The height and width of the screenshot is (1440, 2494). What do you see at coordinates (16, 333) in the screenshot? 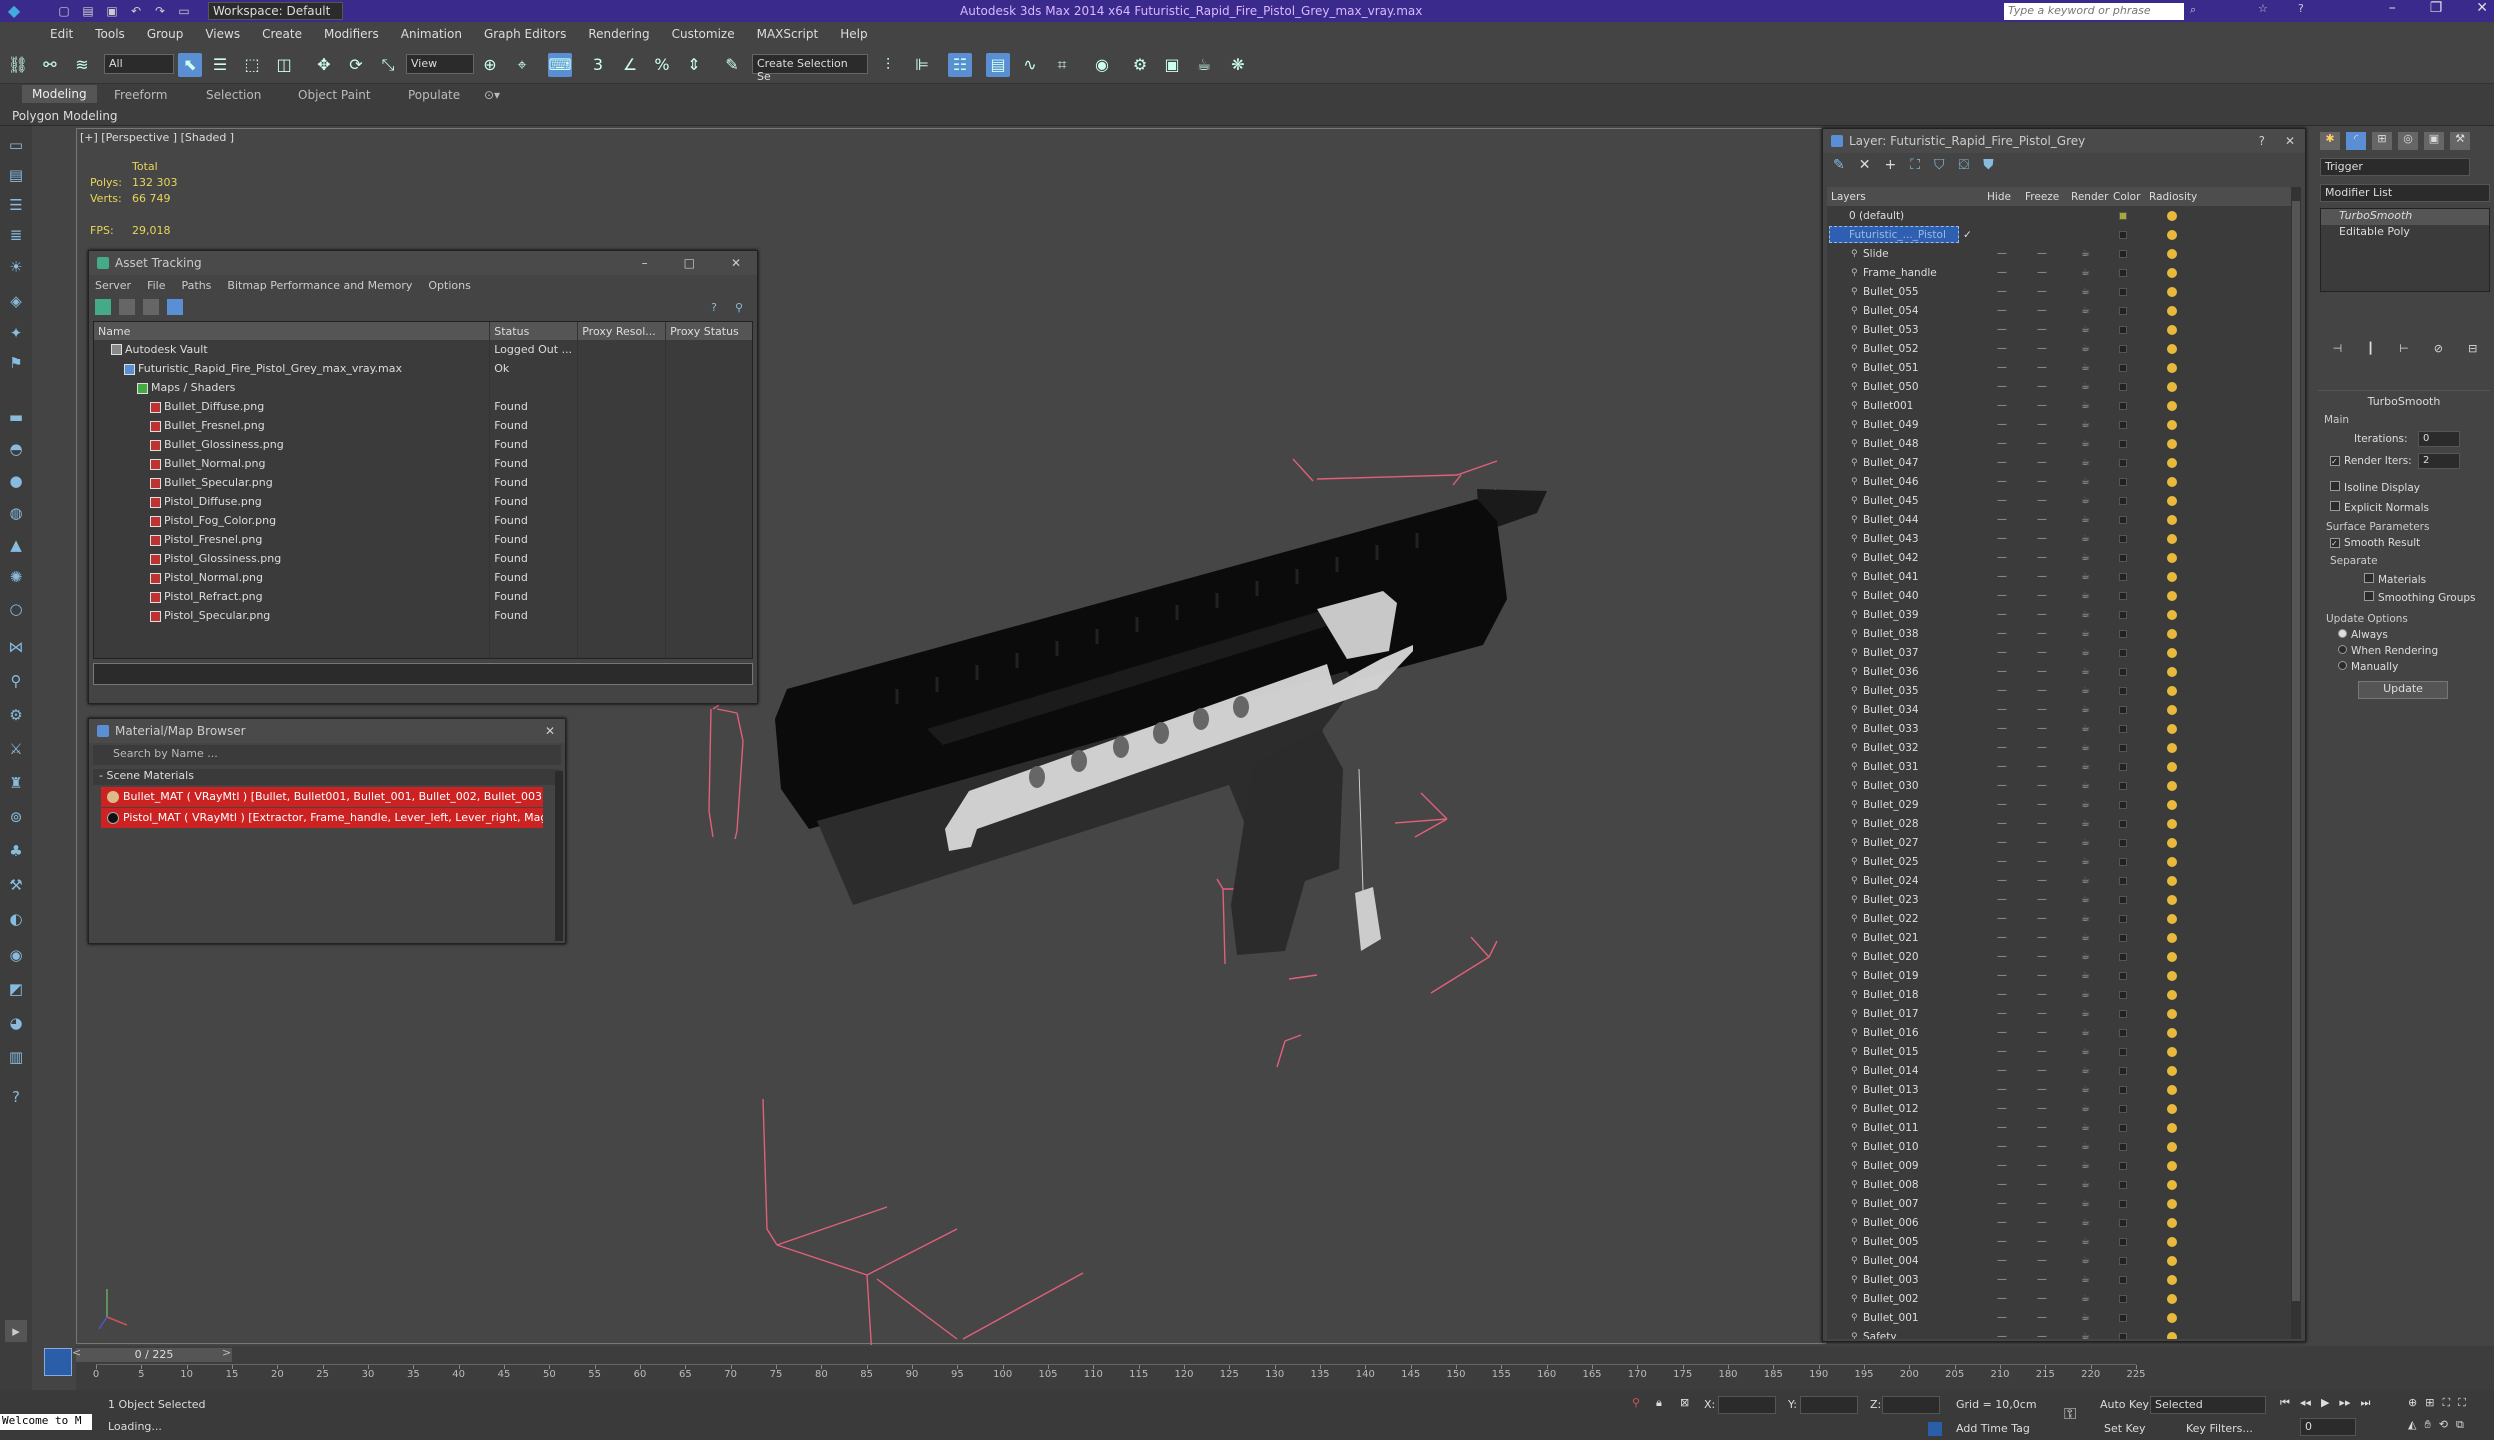
I see `light-icon: ✦` at bounding box center [16, 333].